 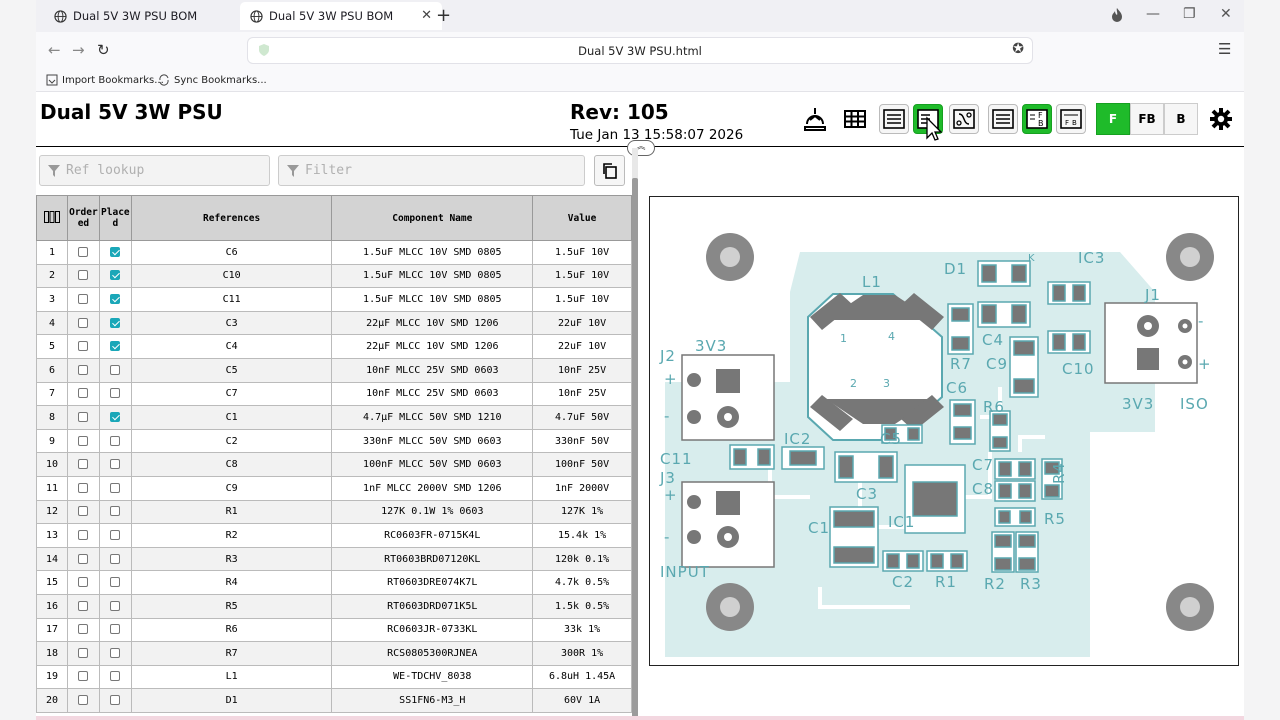 I want to click on restore-icon: ❐, so click(x=1189, y=14).